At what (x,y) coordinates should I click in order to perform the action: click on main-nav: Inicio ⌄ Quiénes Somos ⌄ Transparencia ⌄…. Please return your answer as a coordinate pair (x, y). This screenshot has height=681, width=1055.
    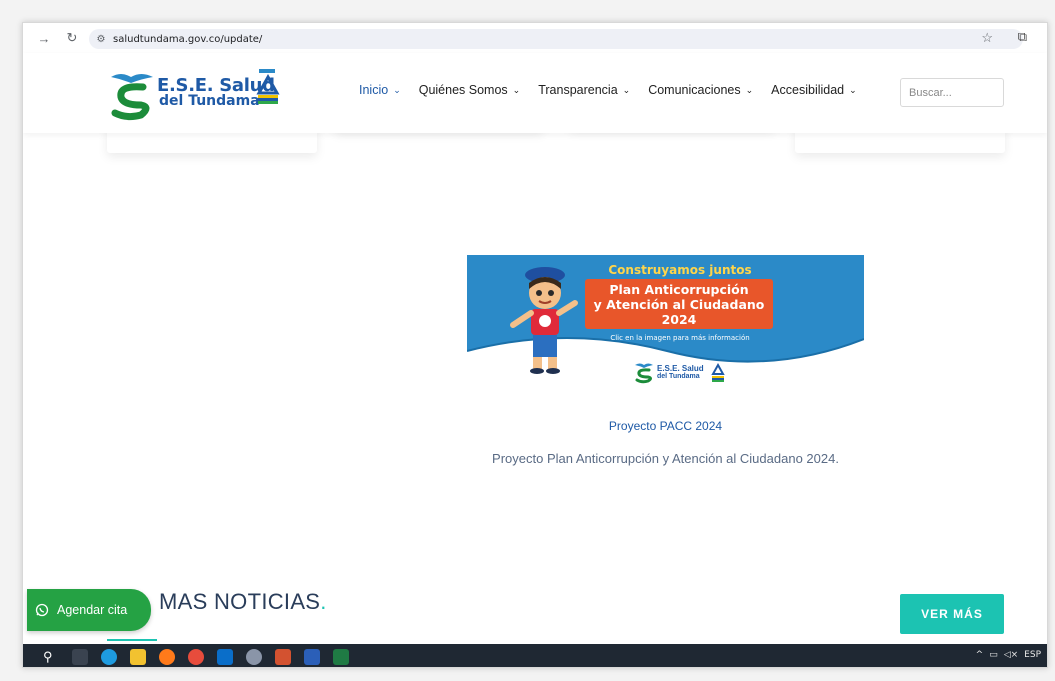
    Looking at the image, I should click on (617, 90).